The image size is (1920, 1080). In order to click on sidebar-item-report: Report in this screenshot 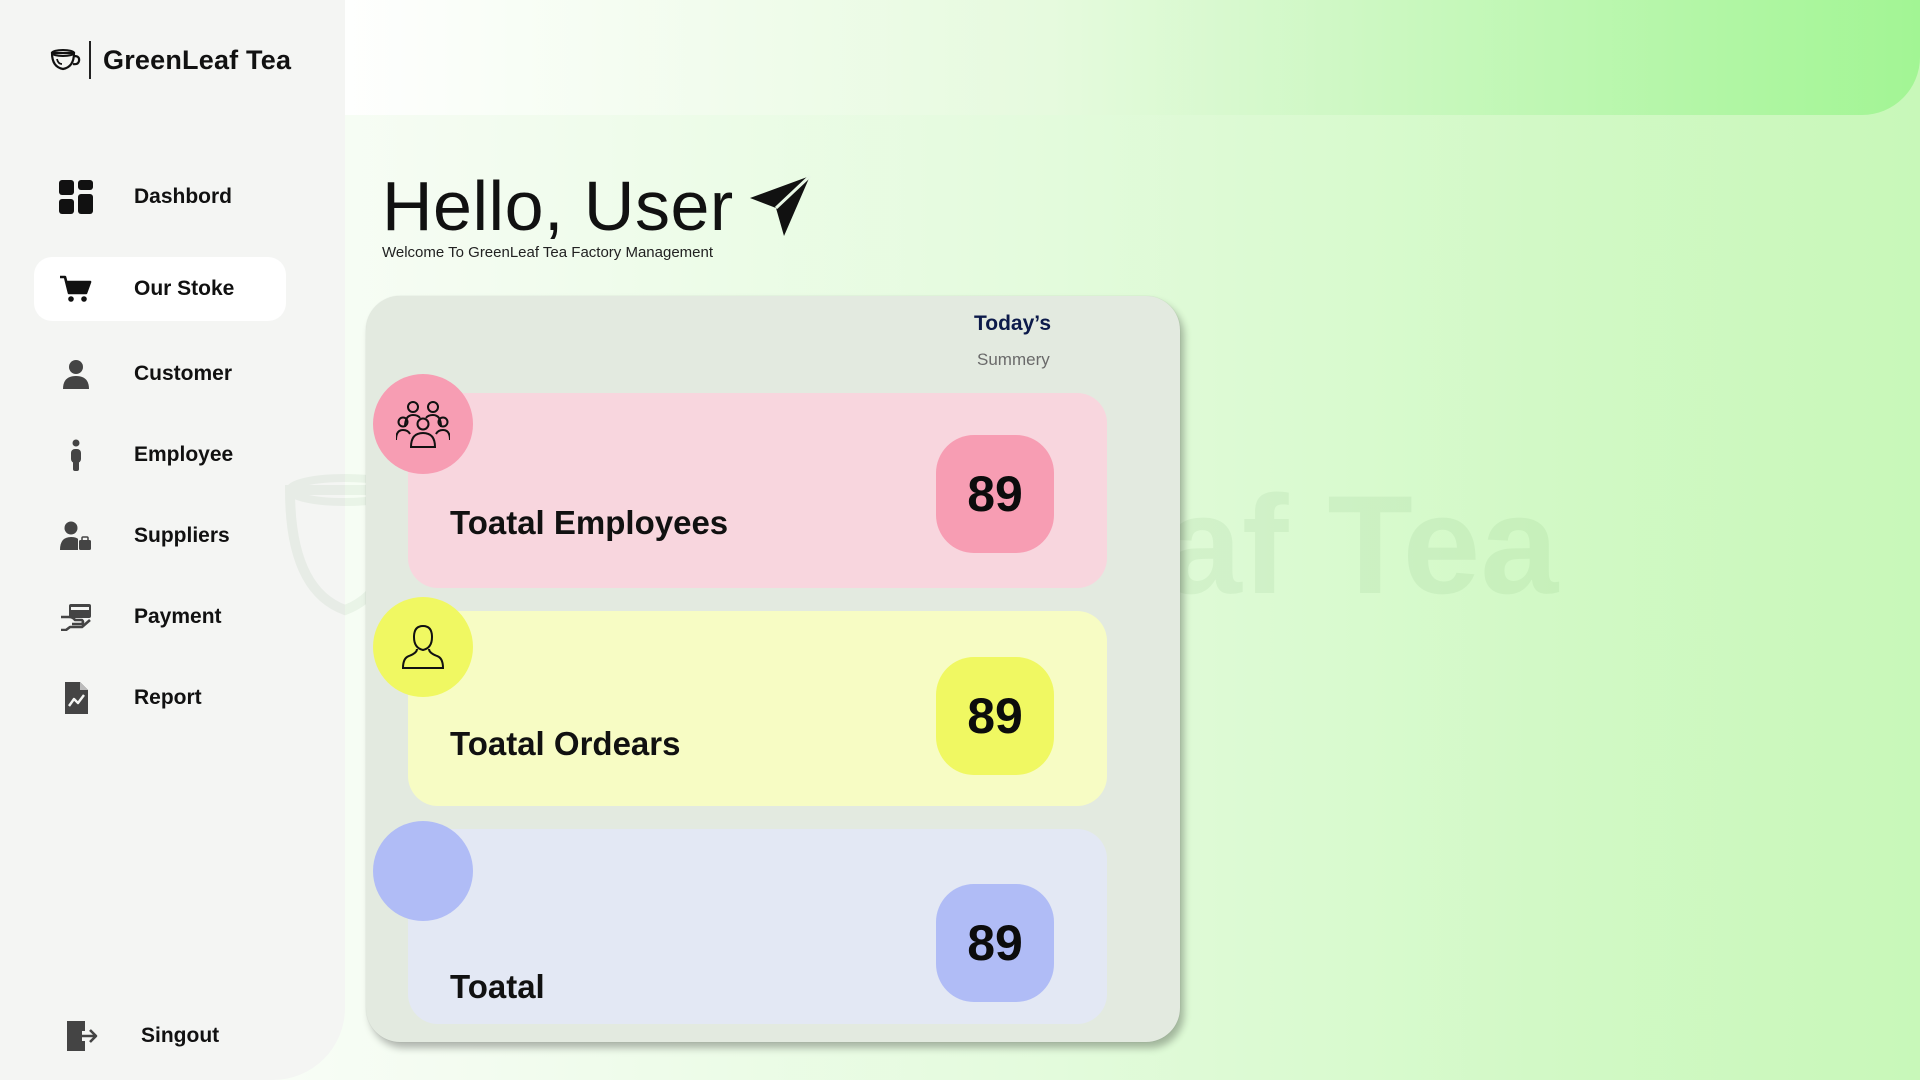, I will do `click(160, 698)`.